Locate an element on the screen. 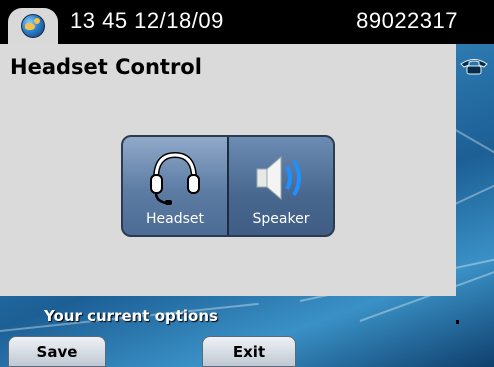 The width and height of the screenshot is (494, 367). save-softkey: Save is located at coordinates (57, 351).